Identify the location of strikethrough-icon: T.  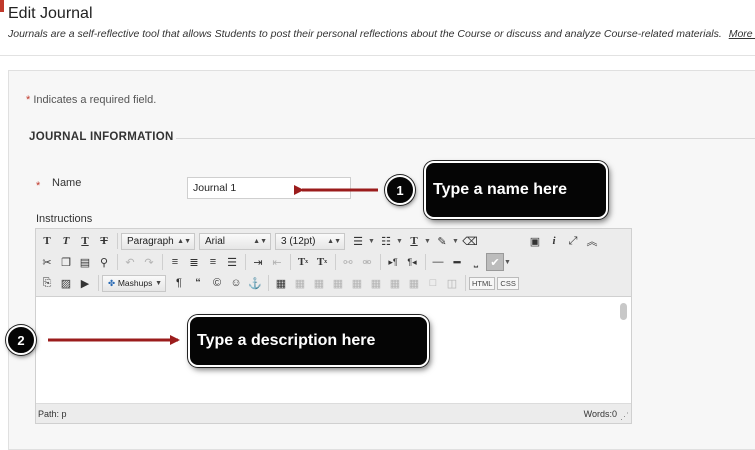
(104, 241).